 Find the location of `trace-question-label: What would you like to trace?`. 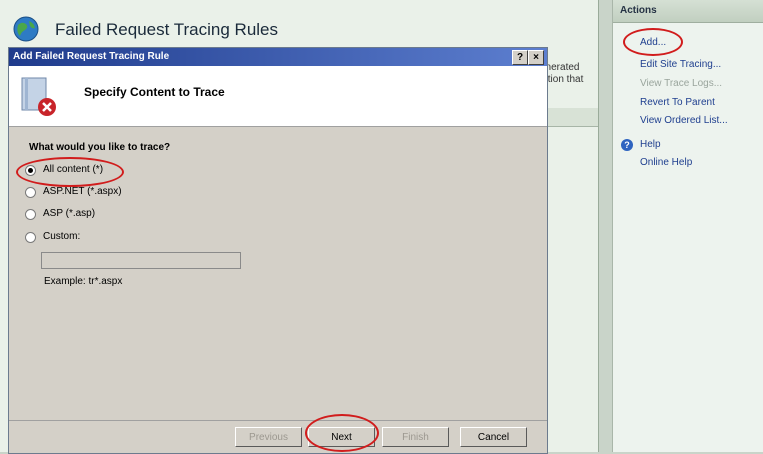

trace-question-label: What would you like to trace? is located at coordinates (100, 147).